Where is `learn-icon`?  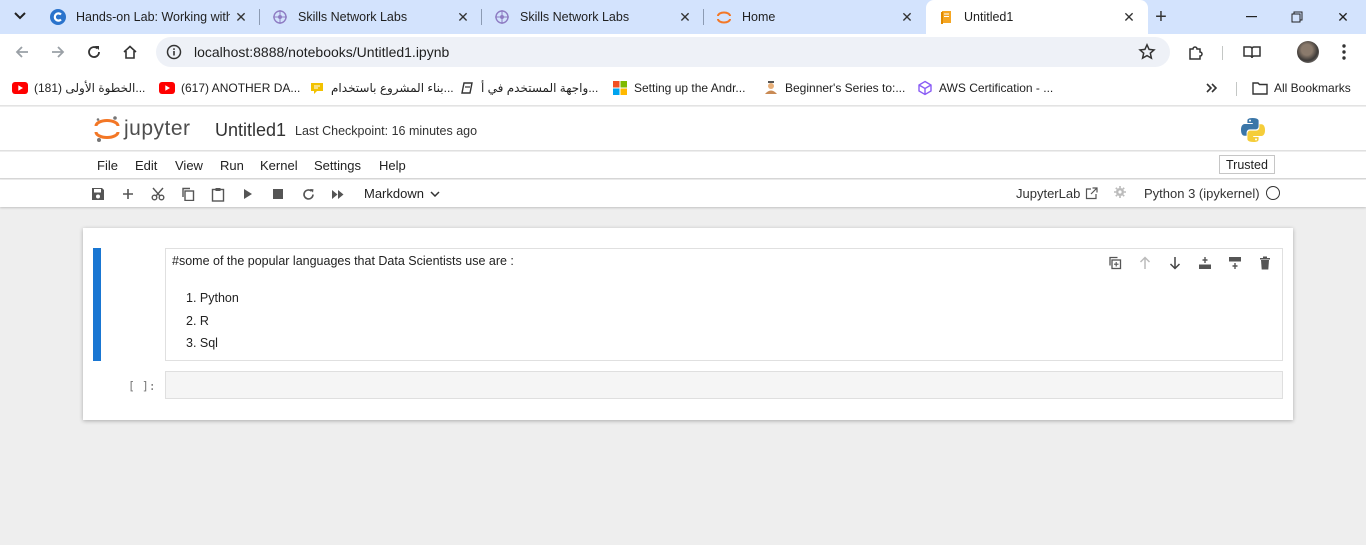 learn-icon is located at coordinates (771, 88).